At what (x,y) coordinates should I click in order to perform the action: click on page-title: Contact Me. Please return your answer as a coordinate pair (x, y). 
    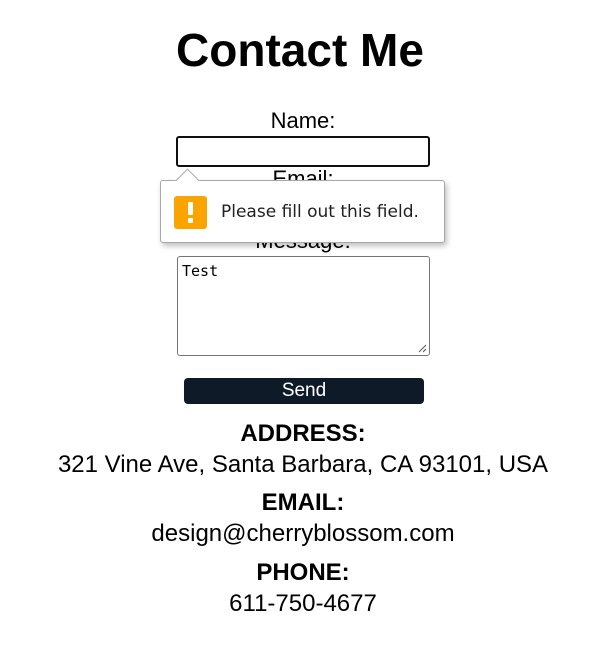
    Looking at the image, I should click on (300, 50).